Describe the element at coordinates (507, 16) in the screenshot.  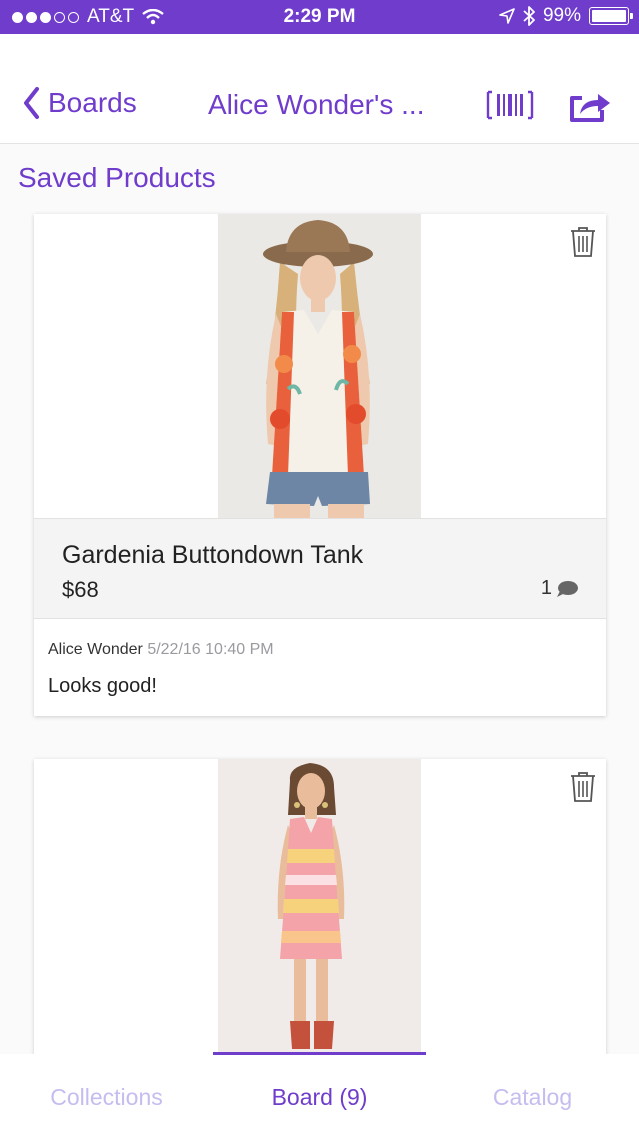
I see `location-arrow-icon` at that location.